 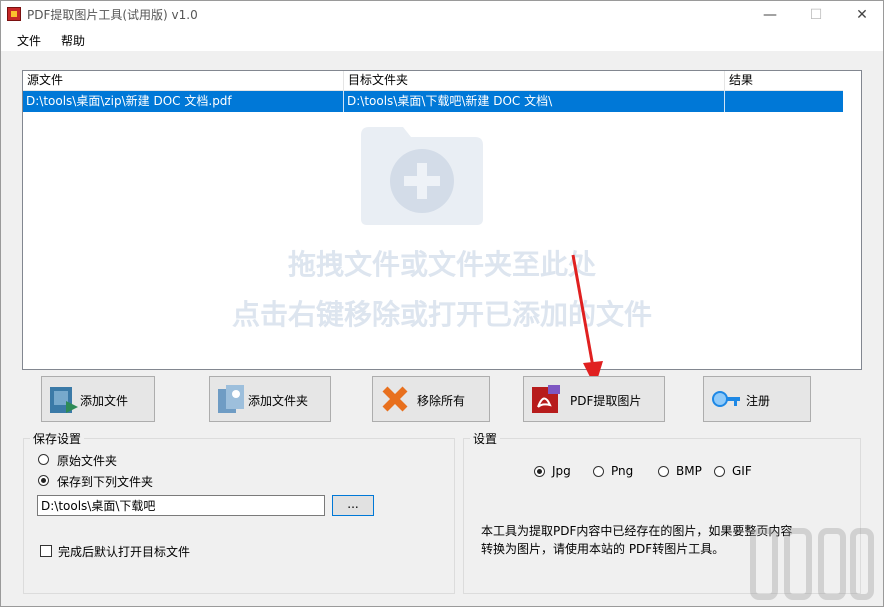 I want to click on add-file-button: 添加文件, so click(x=98, y=399).